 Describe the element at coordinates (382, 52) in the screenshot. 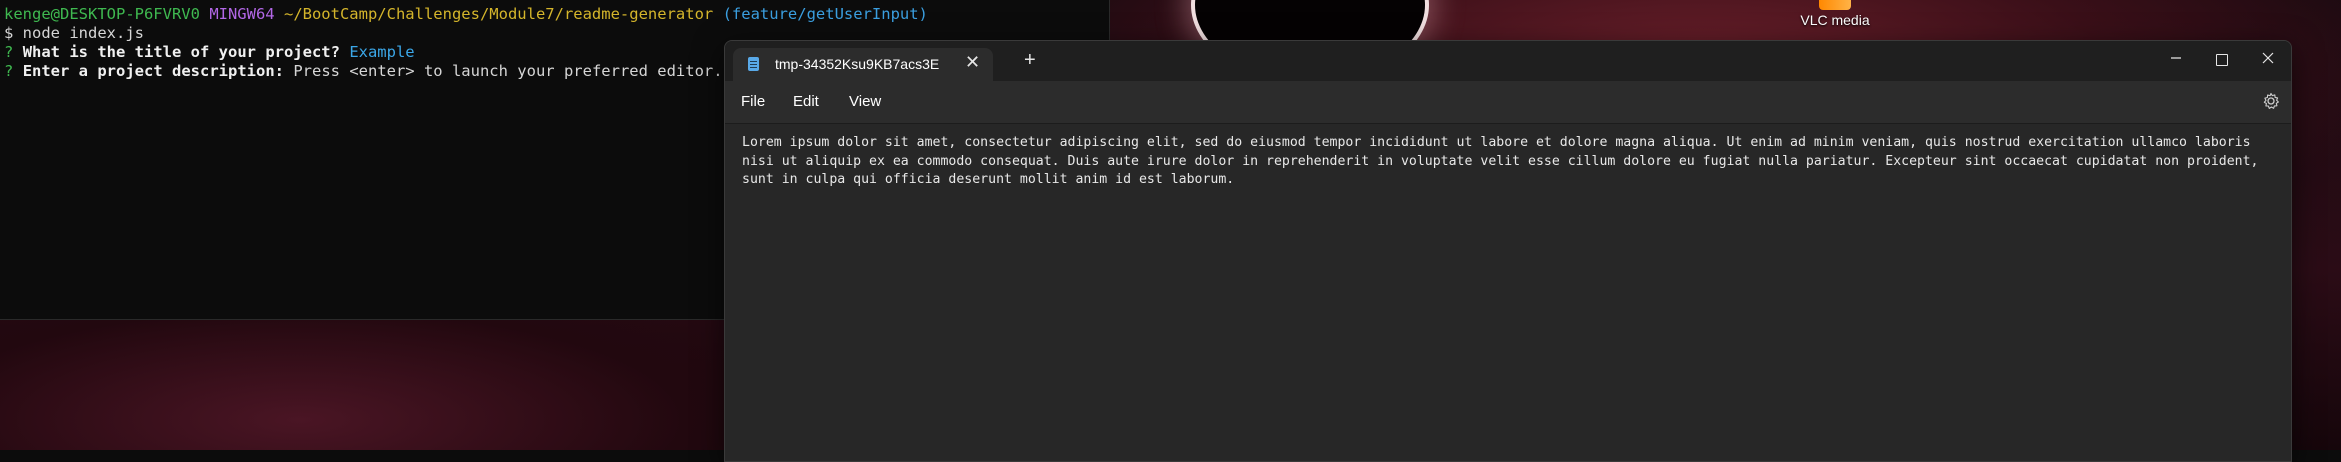

I see `question-answer: Example` at that location.